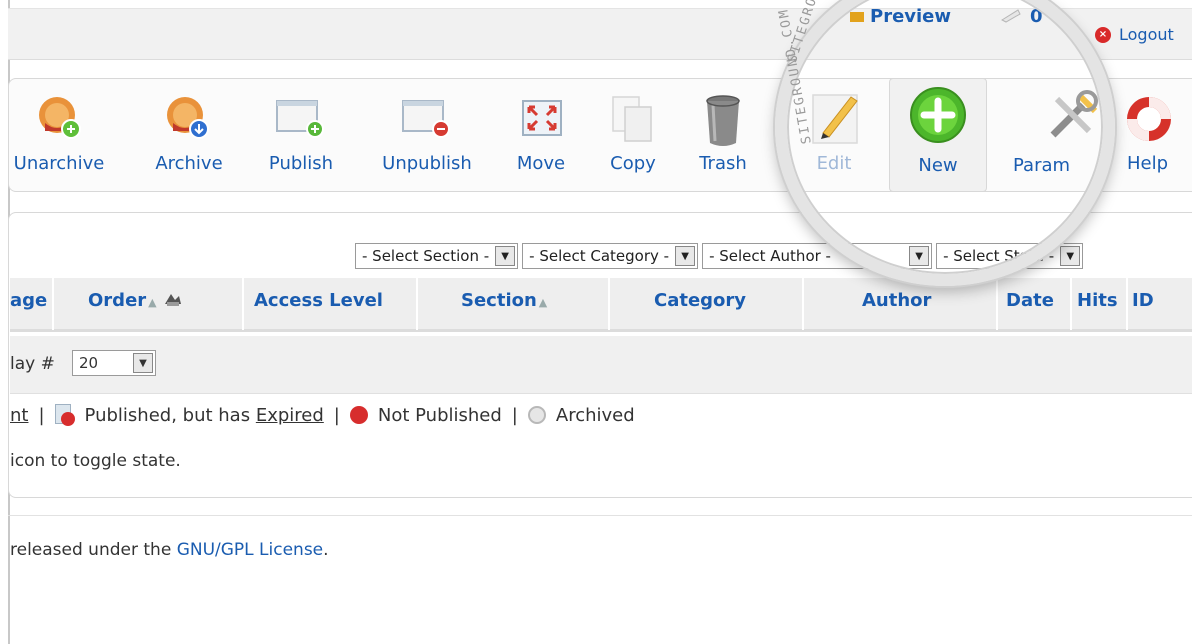 This screenshot has height=644, width=1192. What do you see at coordinates (65, 415) in the screenshot?
I see `expired-icon` at bounding box center [65, 415].